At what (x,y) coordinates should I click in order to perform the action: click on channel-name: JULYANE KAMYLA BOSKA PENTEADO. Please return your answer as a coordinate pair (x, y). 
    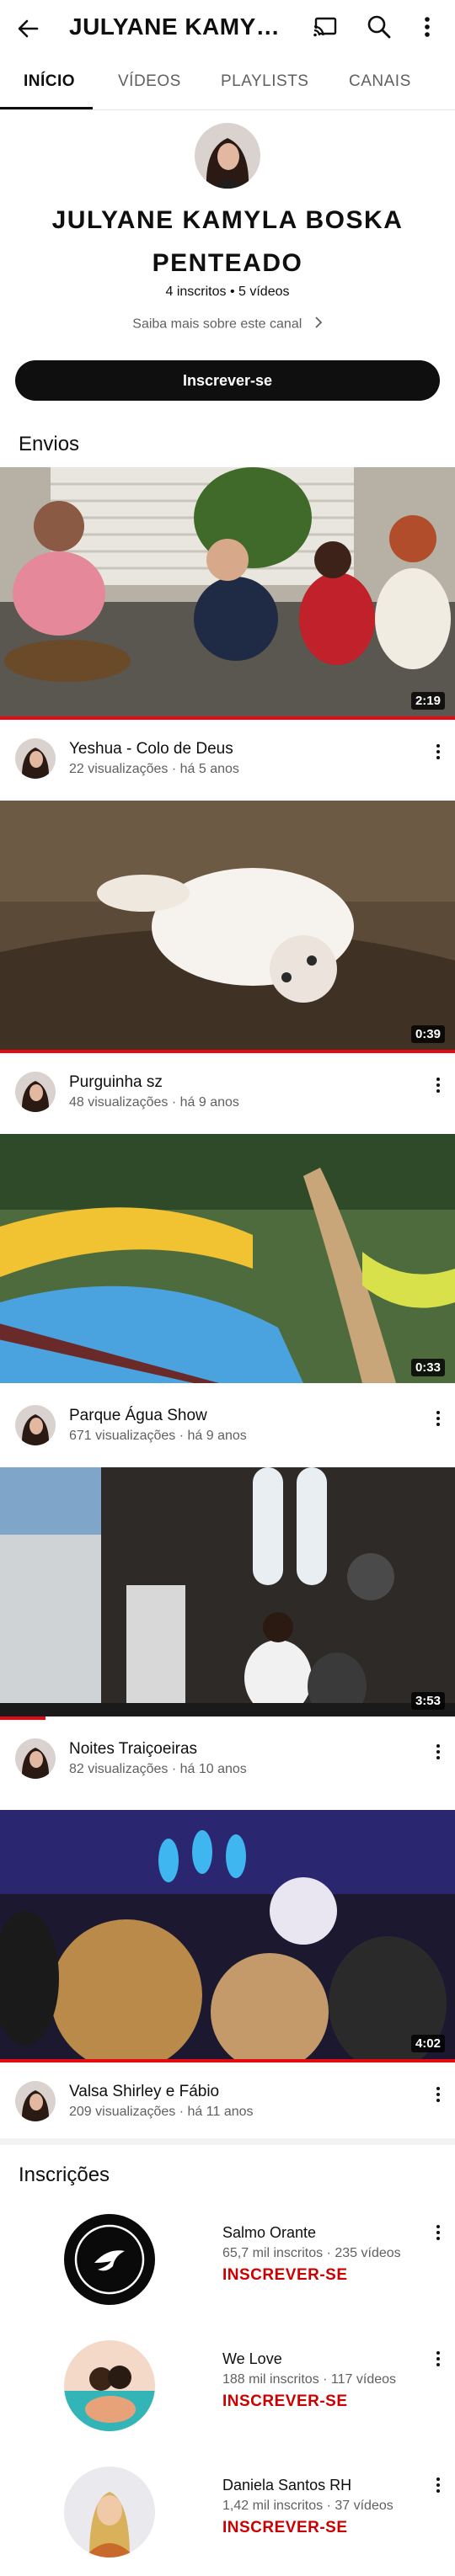
    Looking at the image, I should click on (227, 241).